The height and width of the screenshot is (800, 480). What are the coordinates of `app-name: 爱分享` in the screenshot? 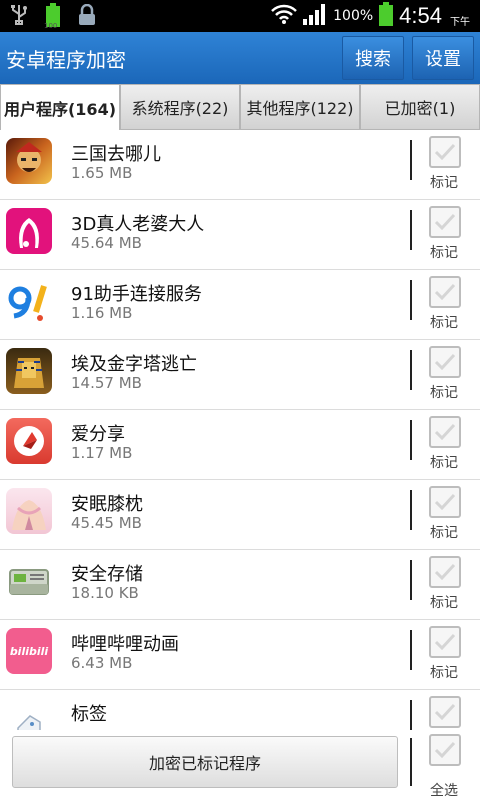 It's located at (98, 434).